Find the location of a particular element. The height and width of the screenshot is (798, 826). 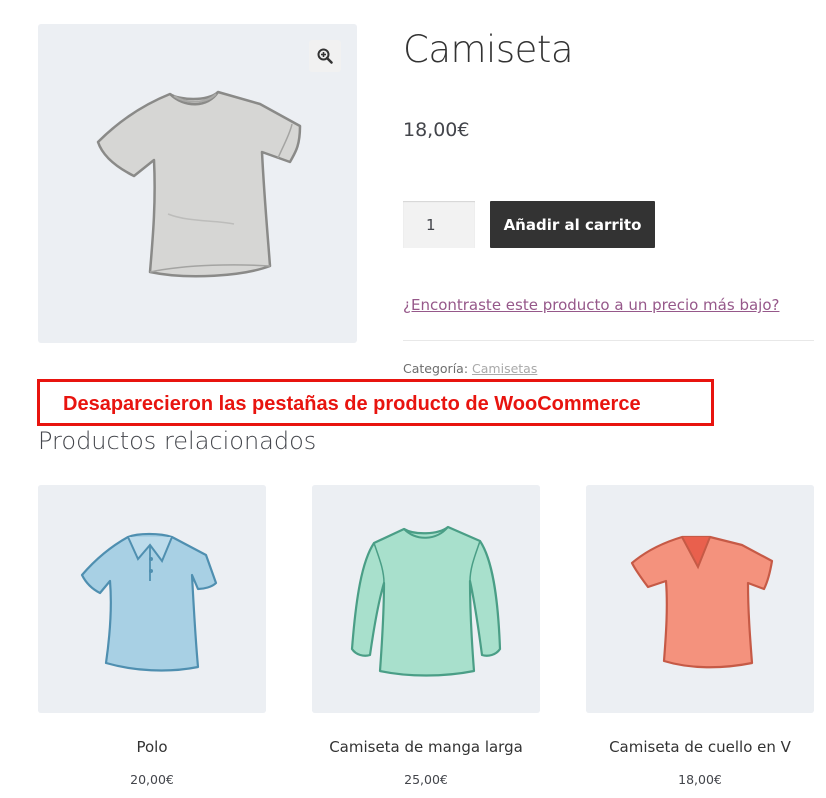

divider is located at coordinates (608, 340).